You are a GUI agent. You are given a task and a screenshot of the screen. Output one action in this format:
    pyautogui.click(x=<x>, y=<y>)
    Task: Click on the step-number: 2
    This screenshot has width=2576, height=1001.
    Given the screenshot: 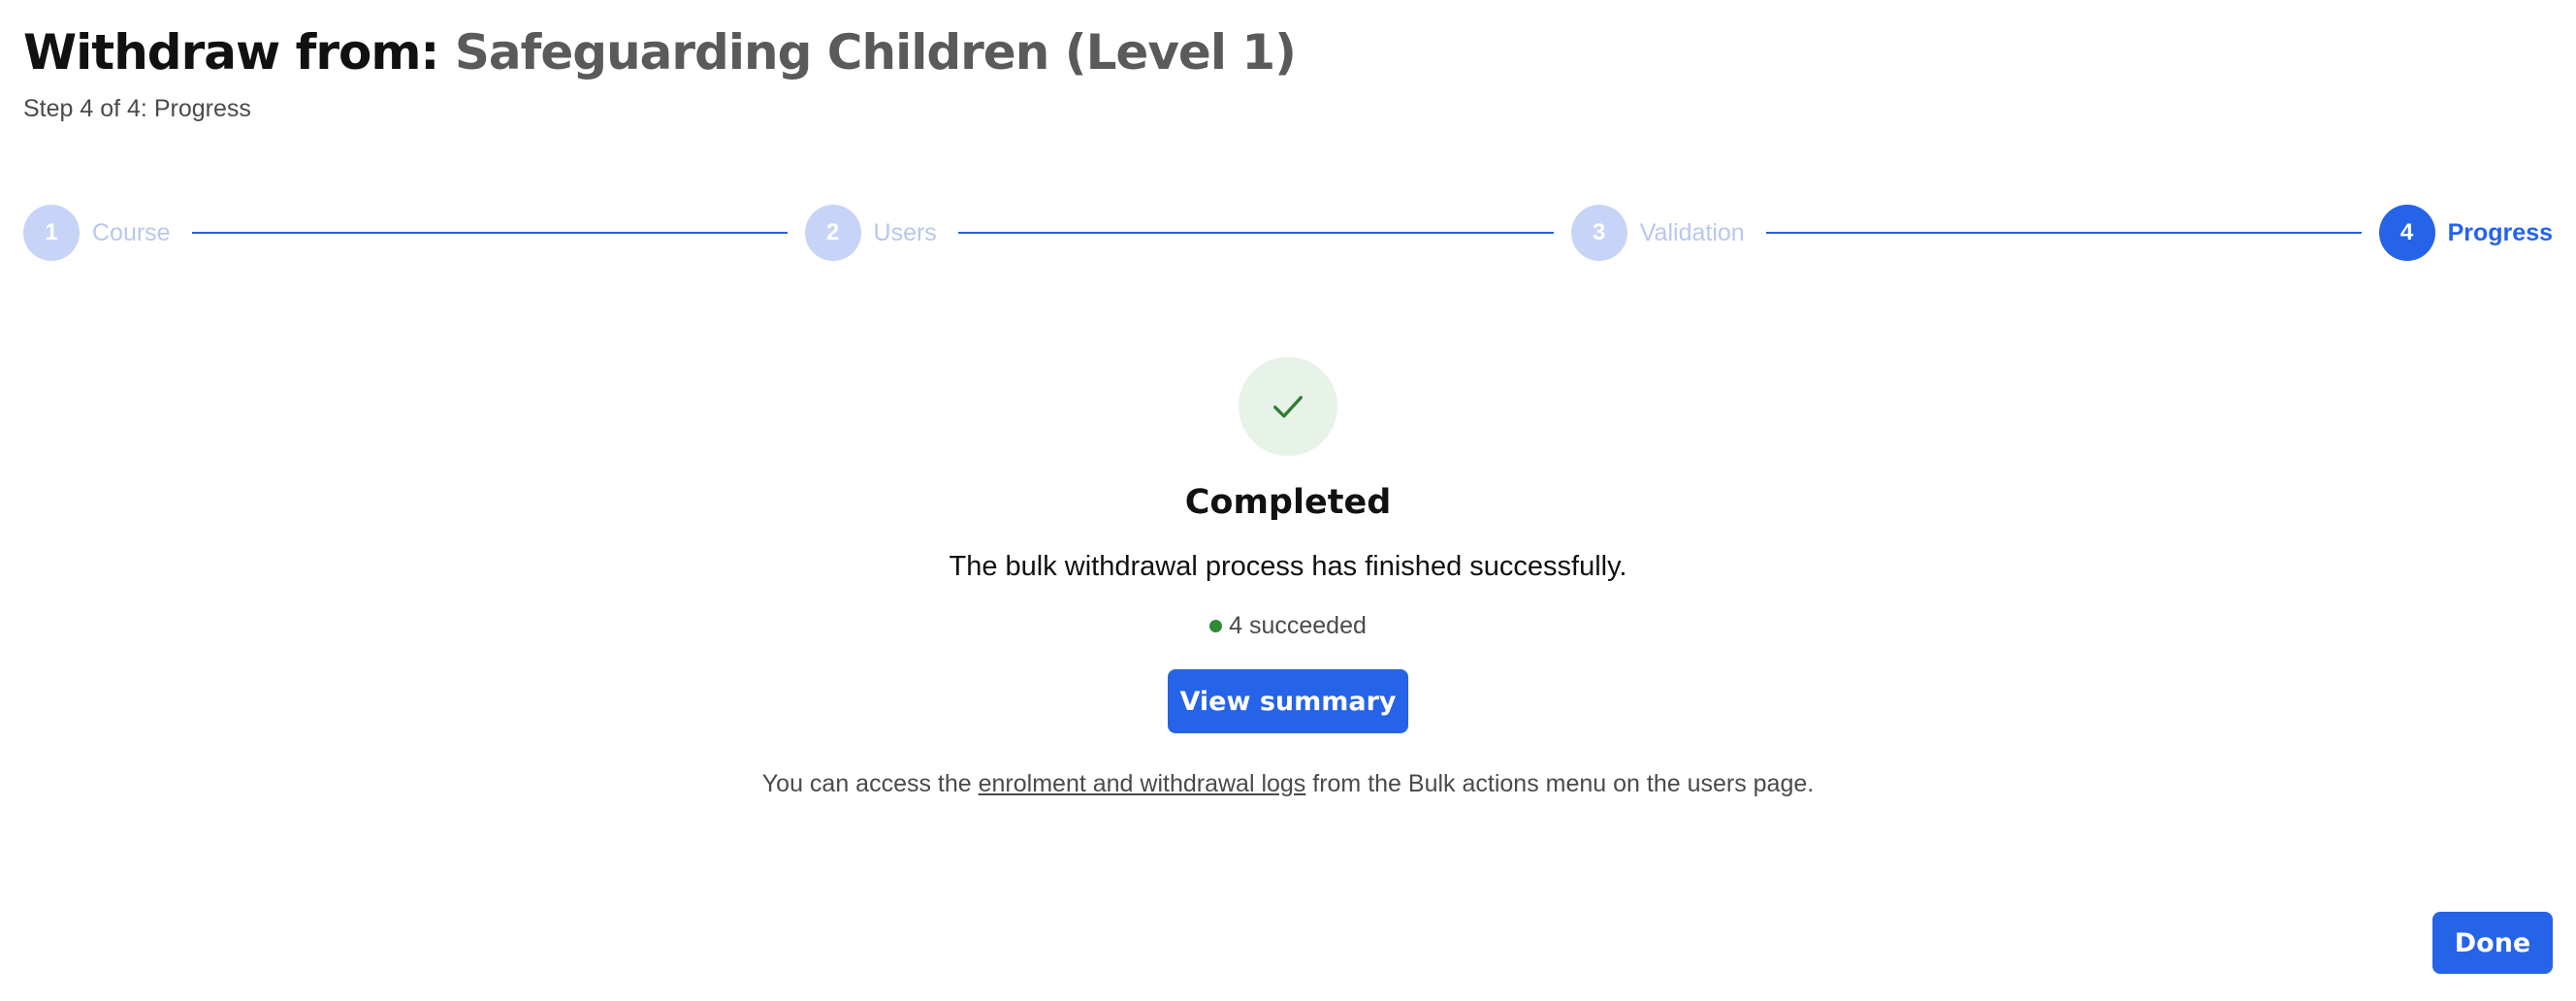 What is the action you would take?
    pyautogui.click(x=832, y=233)
    